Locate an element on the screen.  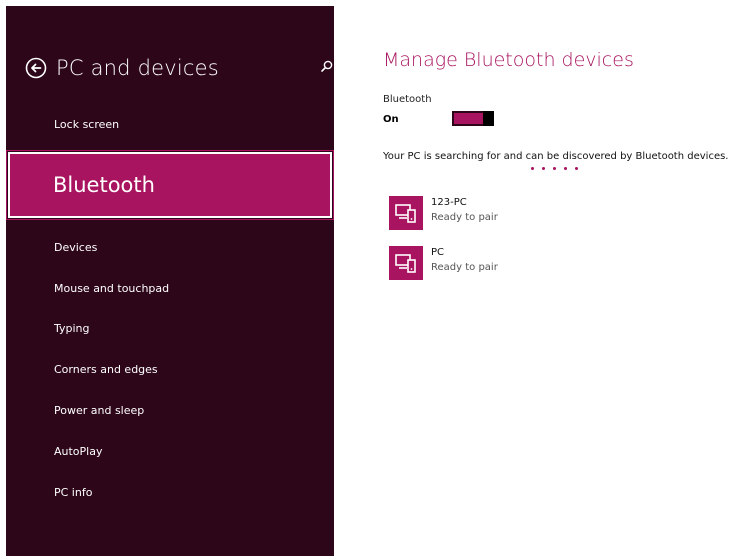
sidebar-item-bluetooth: Bluetooth is located at coordinates (170, 185).